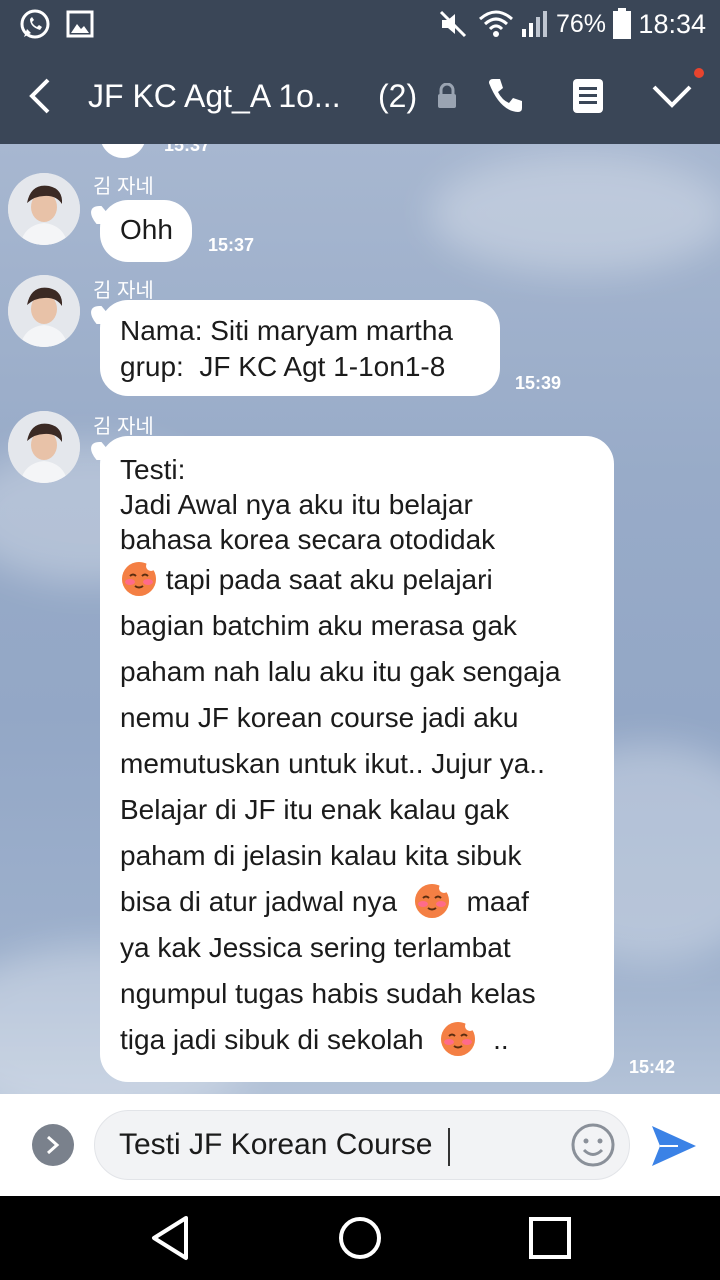 The width and height of the screenshot is (720, 1280). I want to click on expand-button, so click(53, 1145).